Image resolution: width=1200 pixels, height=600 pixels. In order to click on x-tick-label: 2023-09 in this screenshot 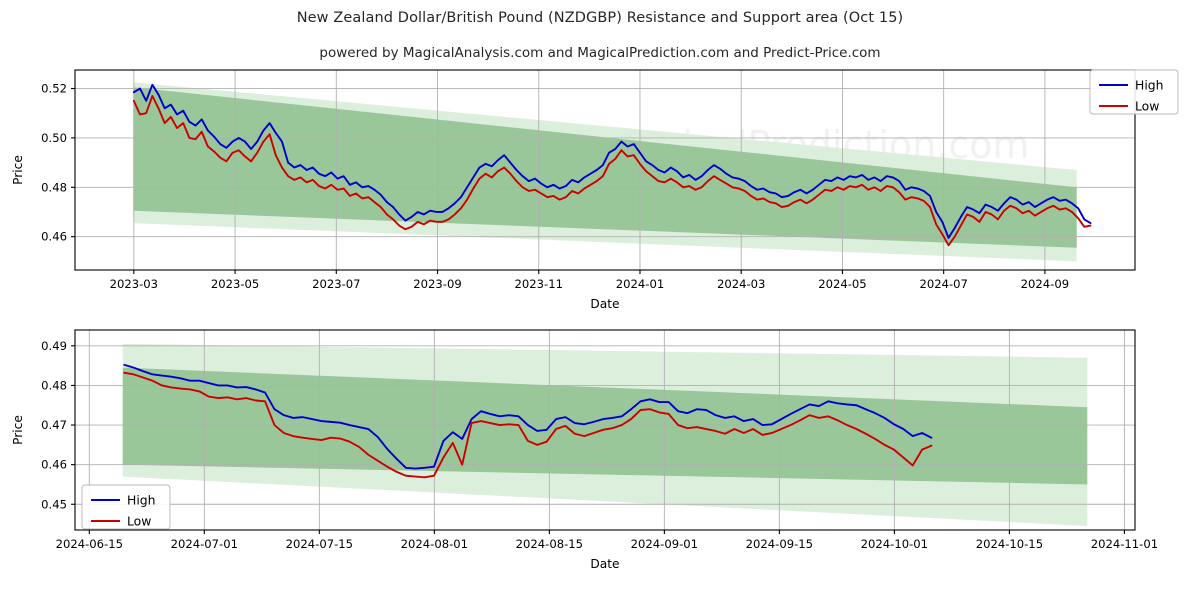, I will do `click(437, 284)`.